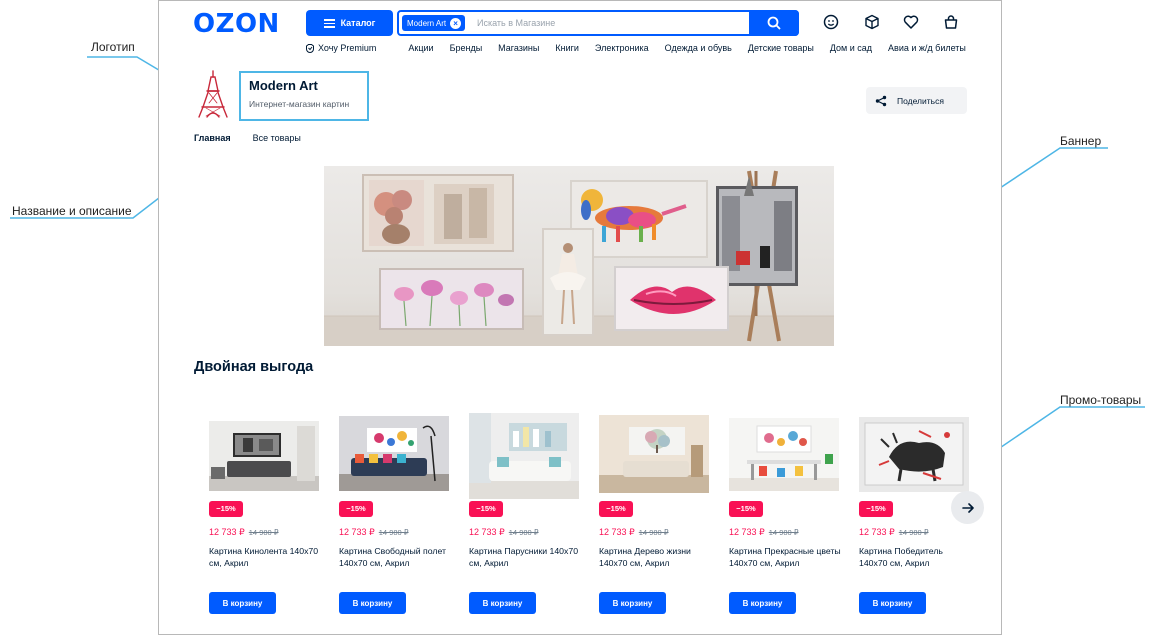 The image size is (1157, 635). Describe the element at coordinates (920, 100) in the screenshot. I see `share-label: Поделиться` at that location.